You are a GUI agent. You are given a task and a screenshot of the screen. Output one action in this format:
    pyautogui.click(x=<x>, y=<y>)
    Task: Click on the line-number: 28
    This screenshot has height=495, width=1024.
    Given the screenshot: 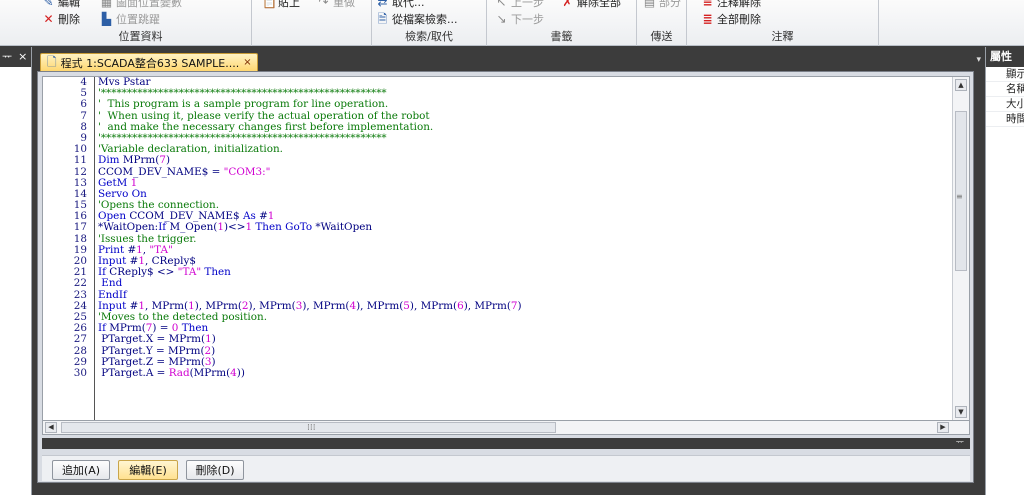 What is the action you would take?
    pyautogui.click(x=80, y=350)
    